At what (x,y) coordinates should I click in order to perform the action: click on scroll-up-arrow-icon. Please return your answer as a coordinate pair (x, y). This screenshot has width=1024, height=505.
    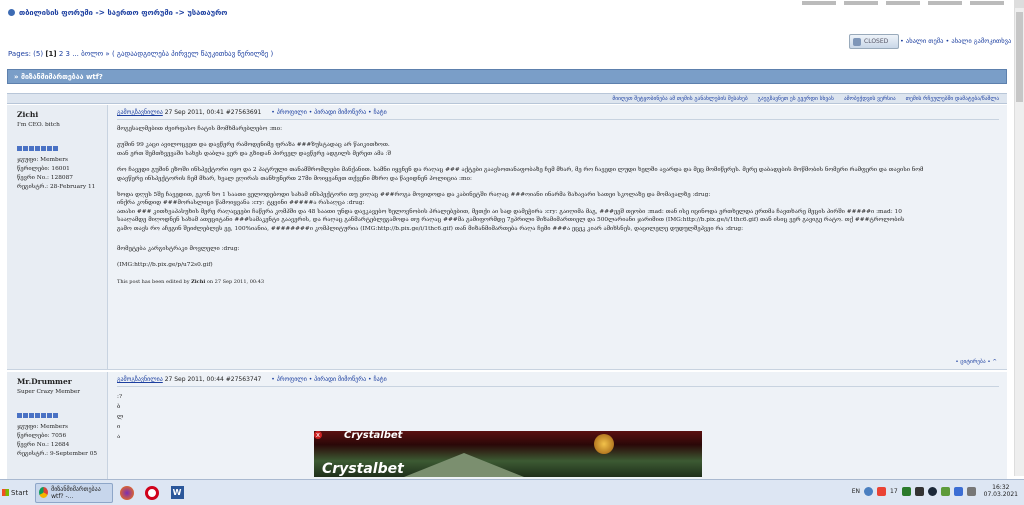
    Looking at the image, I should click on (1019, 4).